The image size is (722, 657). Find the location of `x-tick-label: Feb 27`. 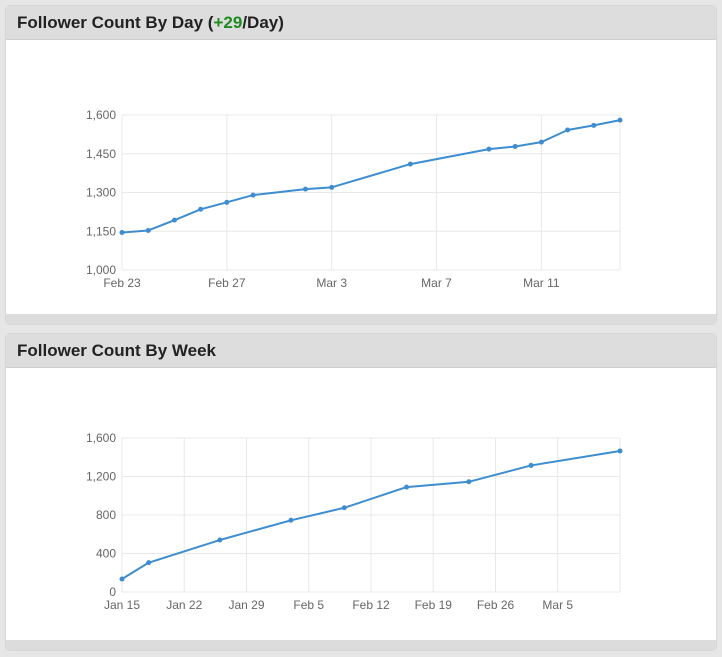

x-tick-label: Feb 27 is located at coordinates (227, 283).